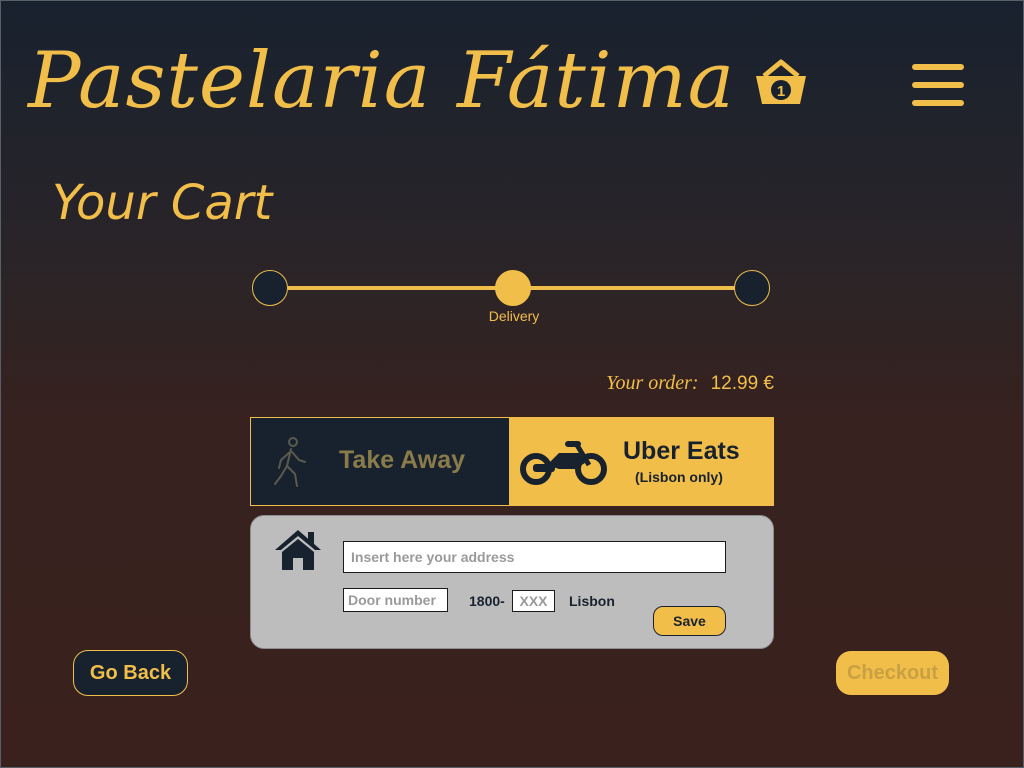 The width and height of the screenshot is (1024, 768). Describe the element at coordinates (513, 288) in the screenshot. I see `step-2-indicator-active` at that location.